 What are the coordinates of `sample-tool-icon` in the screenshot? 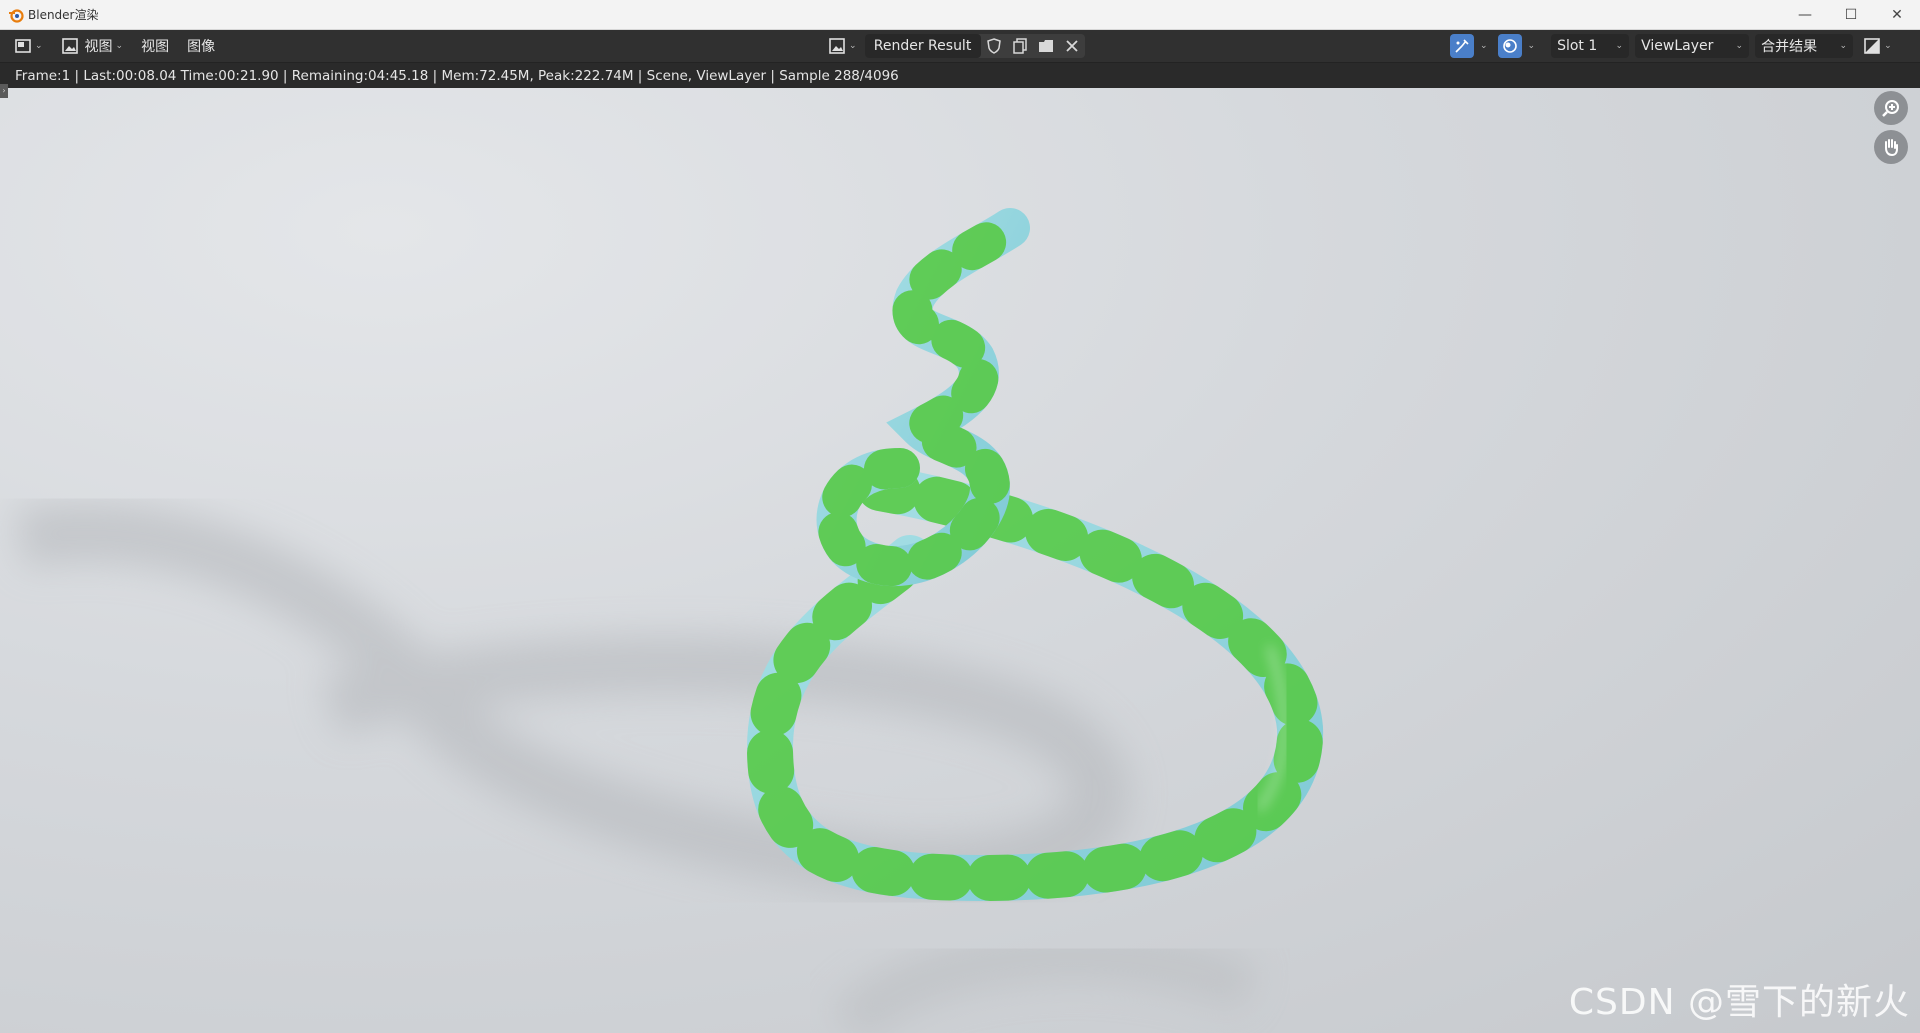 It's located at (1462, 46).